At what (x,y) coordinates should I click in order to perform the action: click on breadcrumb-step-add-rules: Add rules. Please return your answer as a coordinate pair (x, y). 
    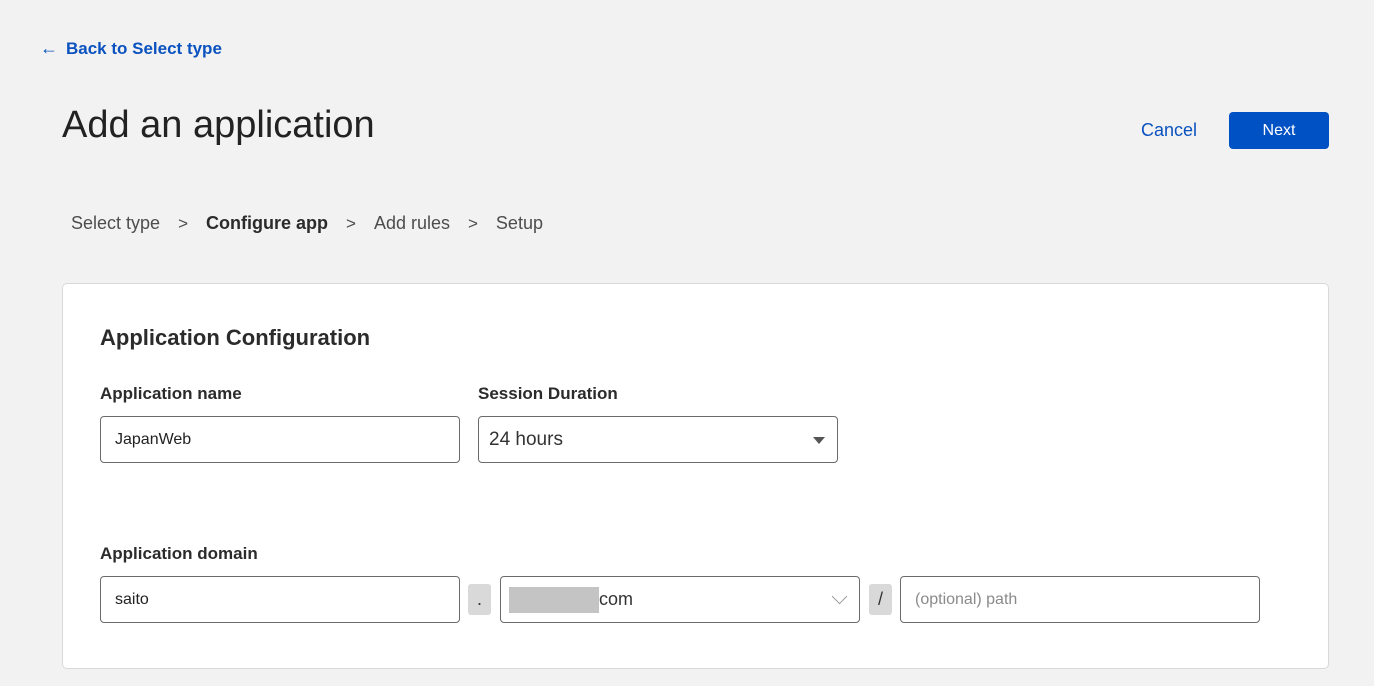
    Looking at the image, I should click on (411, 223).